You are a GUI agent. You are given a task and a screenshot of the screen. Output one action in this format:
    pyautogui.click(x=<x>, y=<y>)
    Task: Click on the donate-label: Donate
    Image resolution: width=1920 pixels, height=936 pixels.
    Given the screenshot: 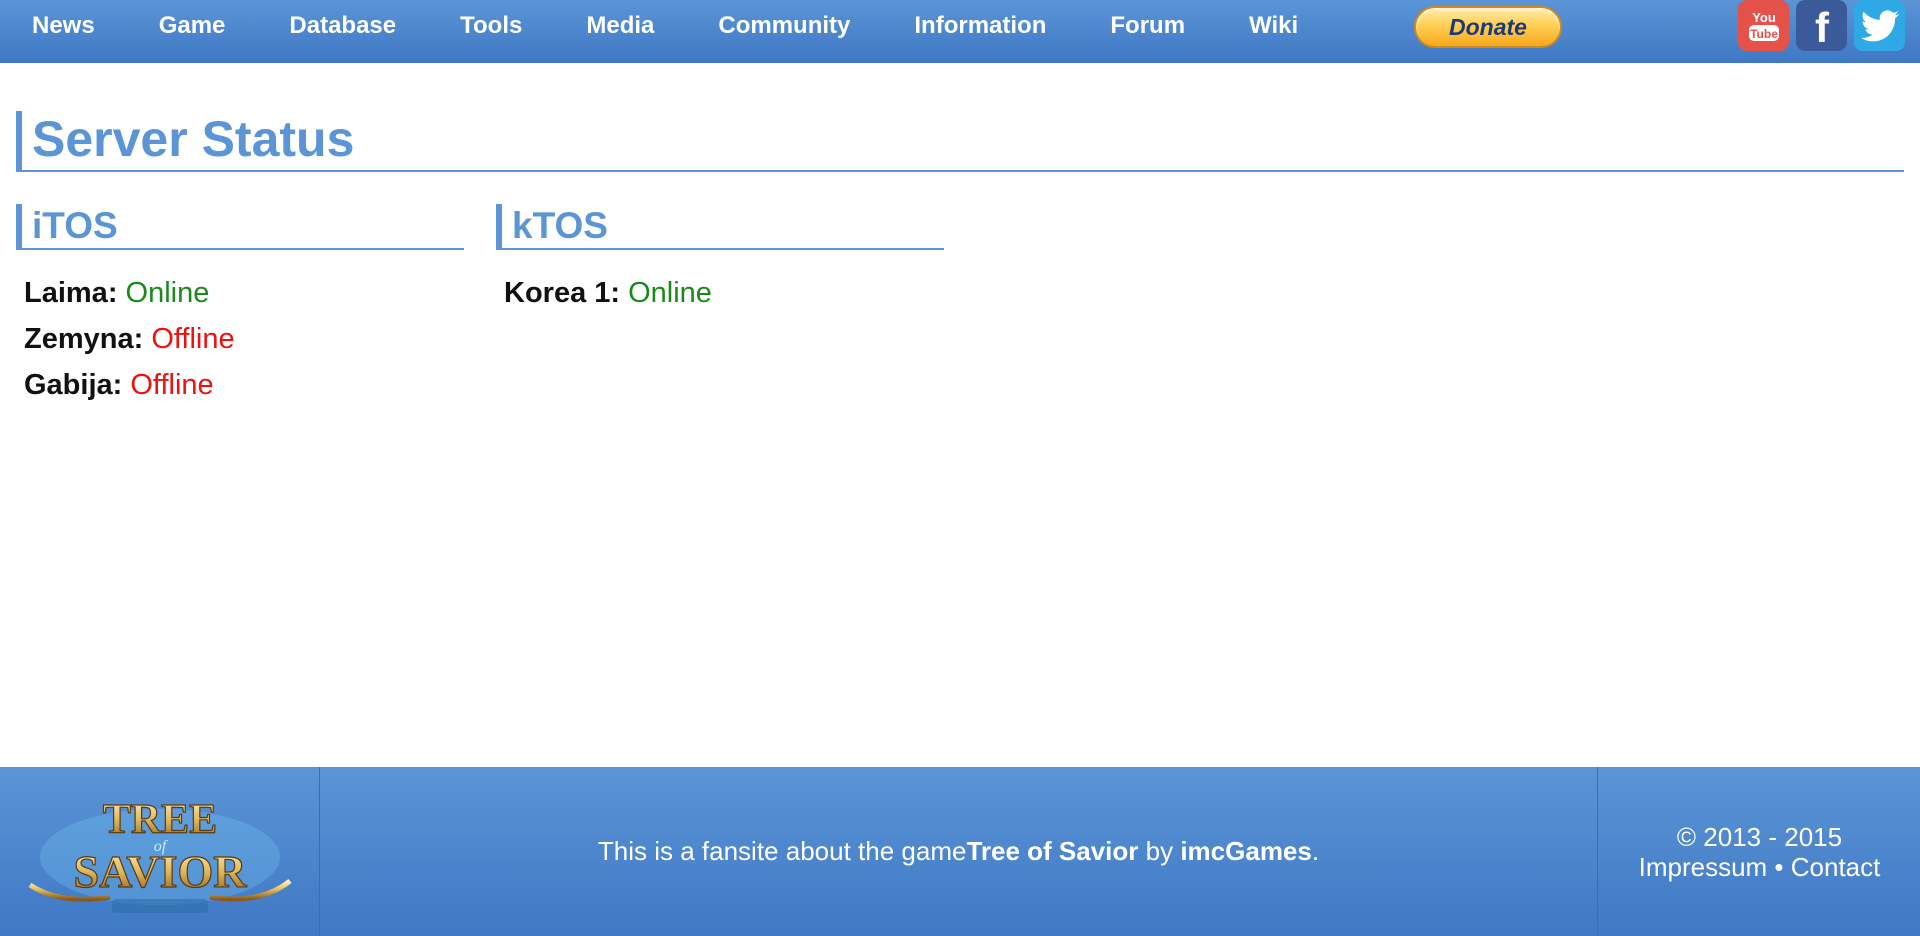 What is the action you would take?
    pyautogui.click(x=1488, y=26)
    